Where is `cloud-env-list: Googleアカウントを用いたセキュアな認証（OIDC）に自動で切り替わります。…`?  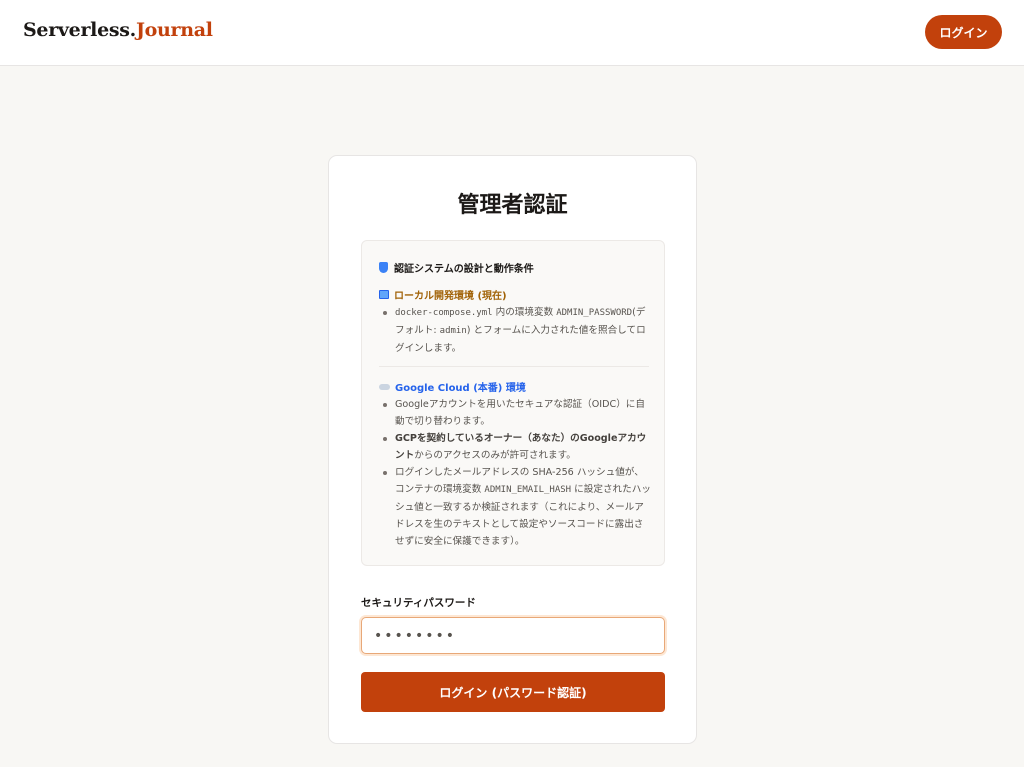 cloud-env-list: Googleアカウントを用いたセキュアな認証（OIDC）に自動で切り替わります。… is located at coordinates (515, 473).